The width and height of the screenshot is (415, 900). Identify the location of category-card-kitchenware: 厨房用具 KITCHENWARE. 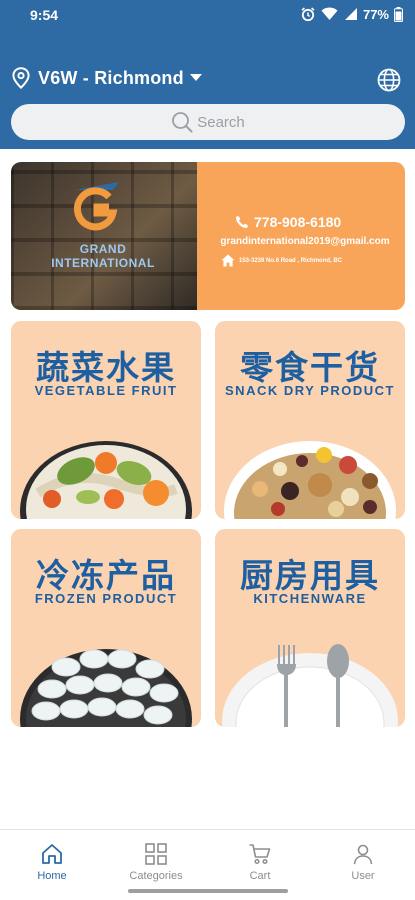
(310, 628).